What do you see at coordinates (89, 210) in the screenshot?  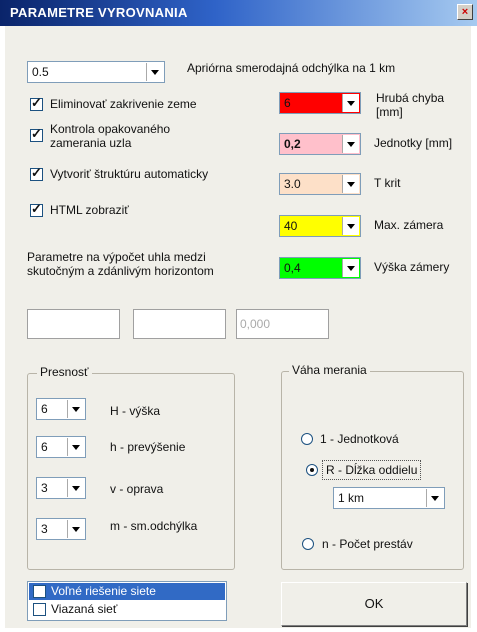 I see `checkbox-html-label: HTML zobraziť` at bounding box center [89, 210].